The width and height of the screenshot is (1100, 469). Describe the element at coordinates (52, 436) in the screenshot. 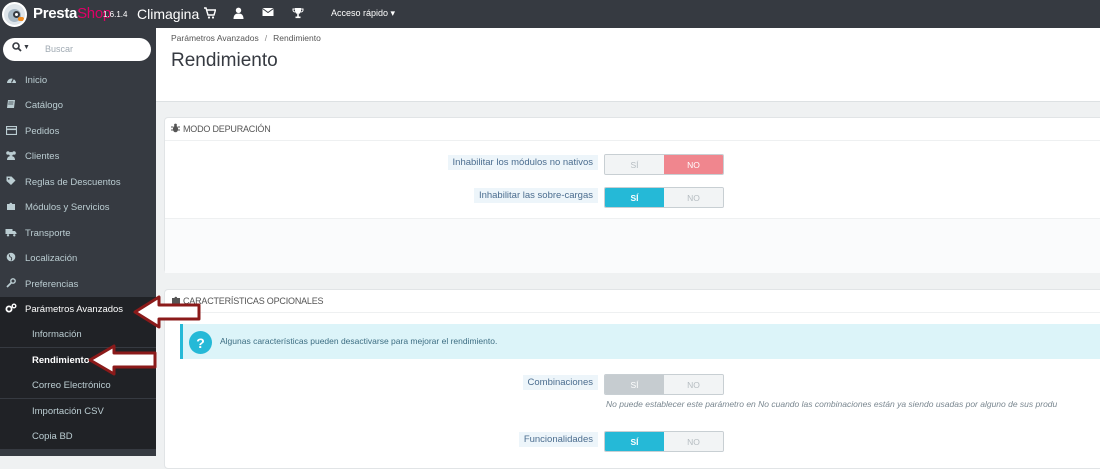

I see `sidebar-subitem-label: Copia BD` at that location.